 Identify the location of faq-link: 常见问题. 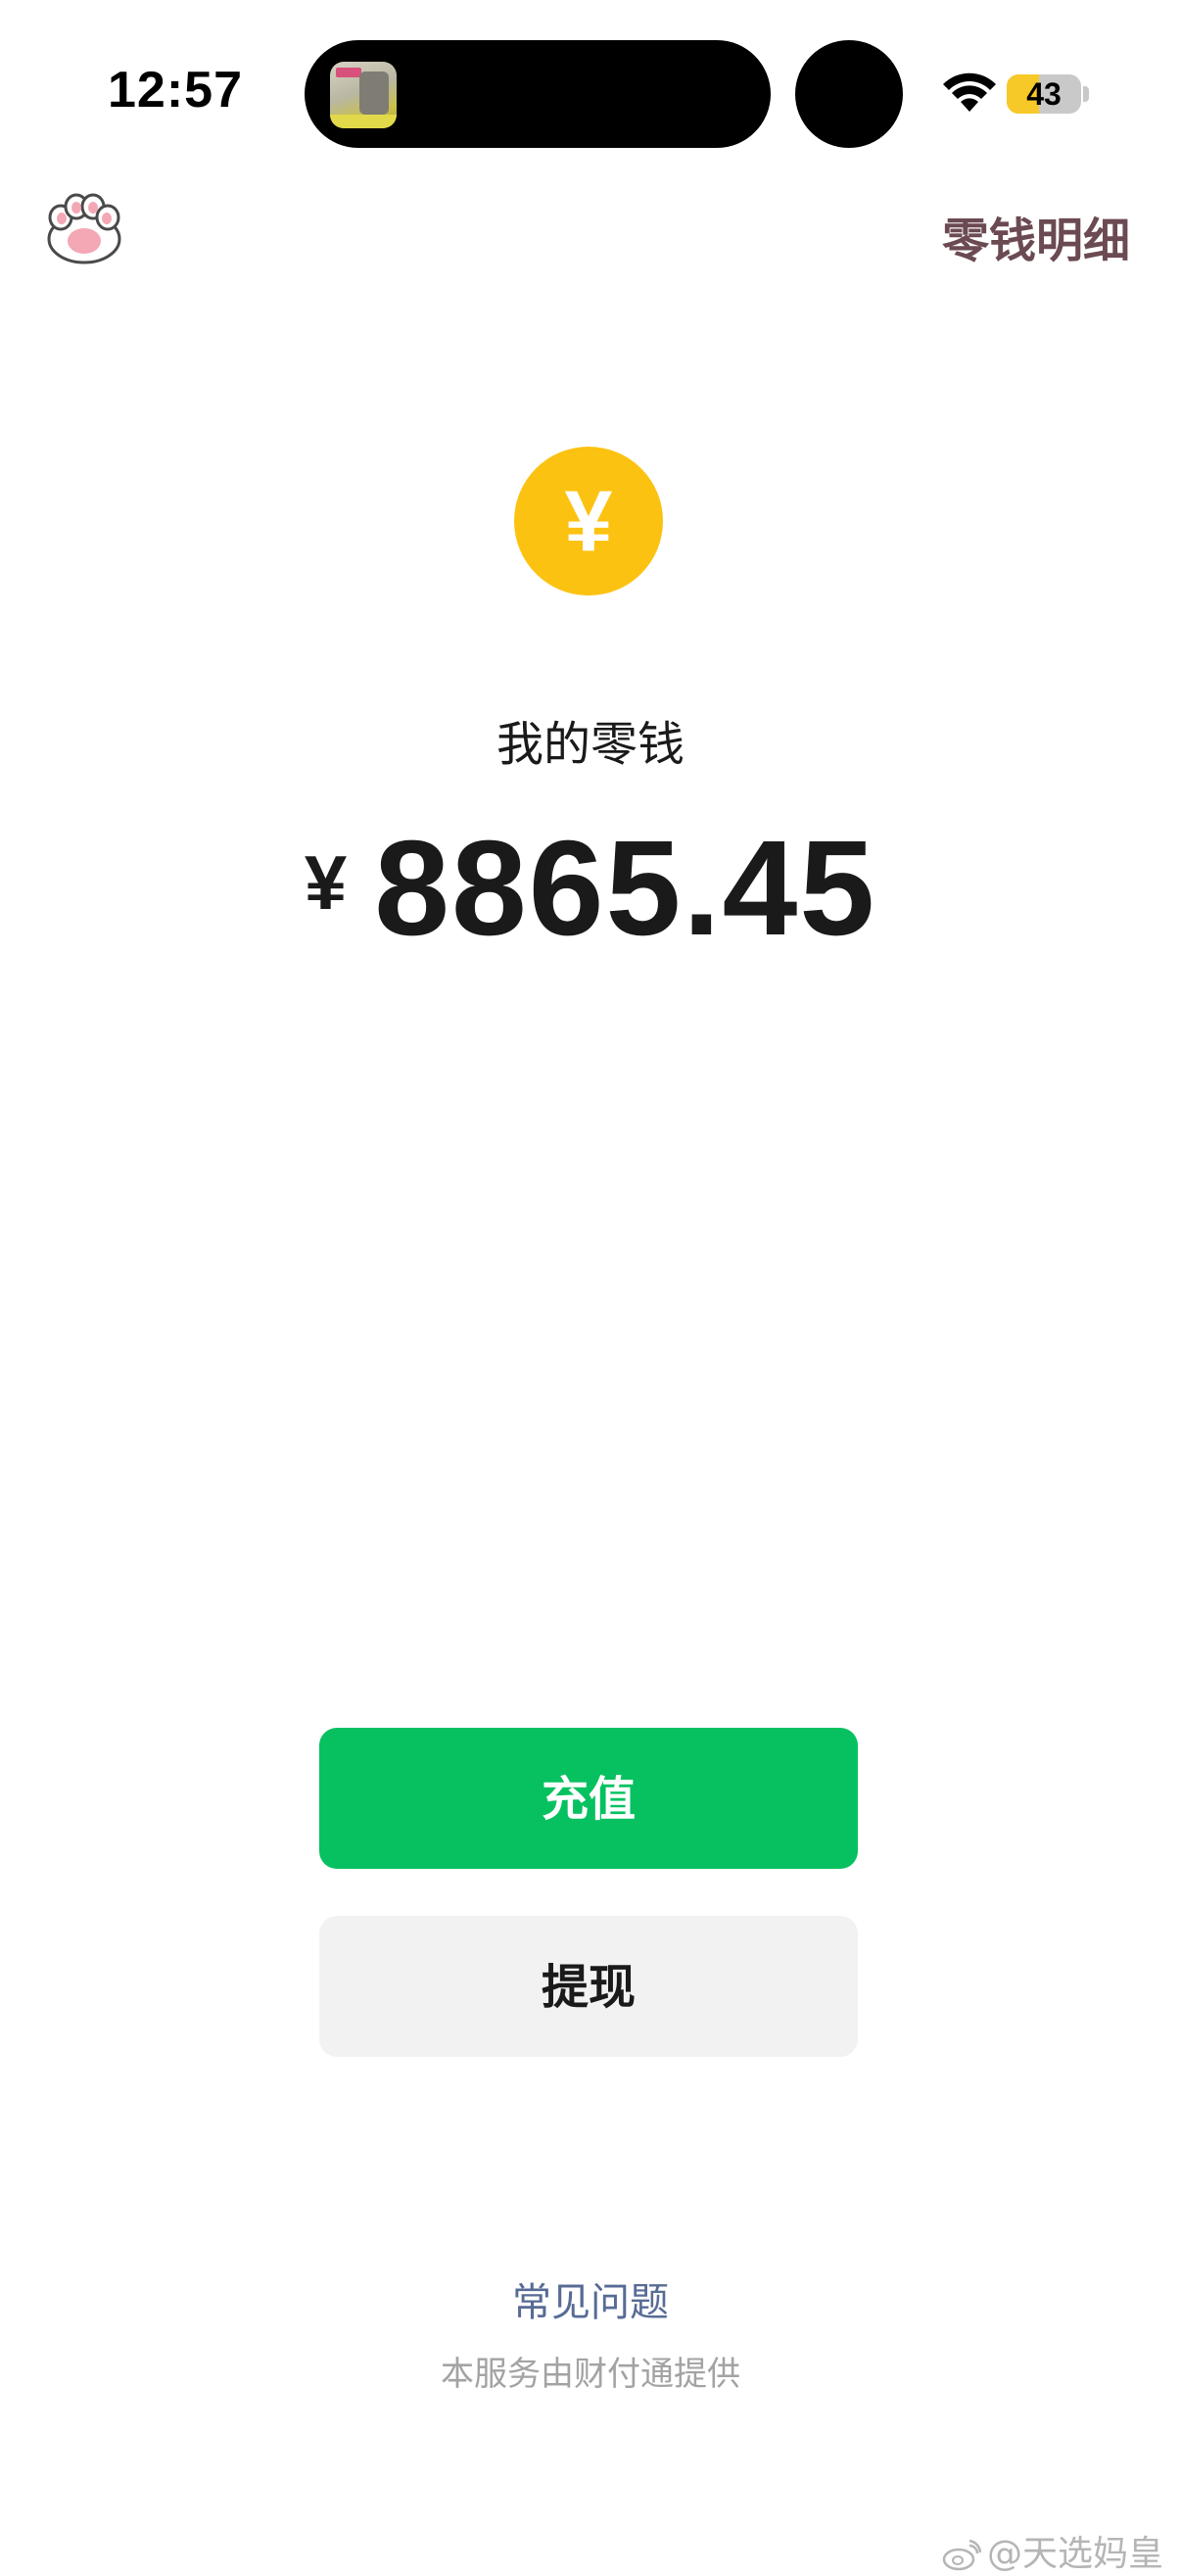
(590, 2298).